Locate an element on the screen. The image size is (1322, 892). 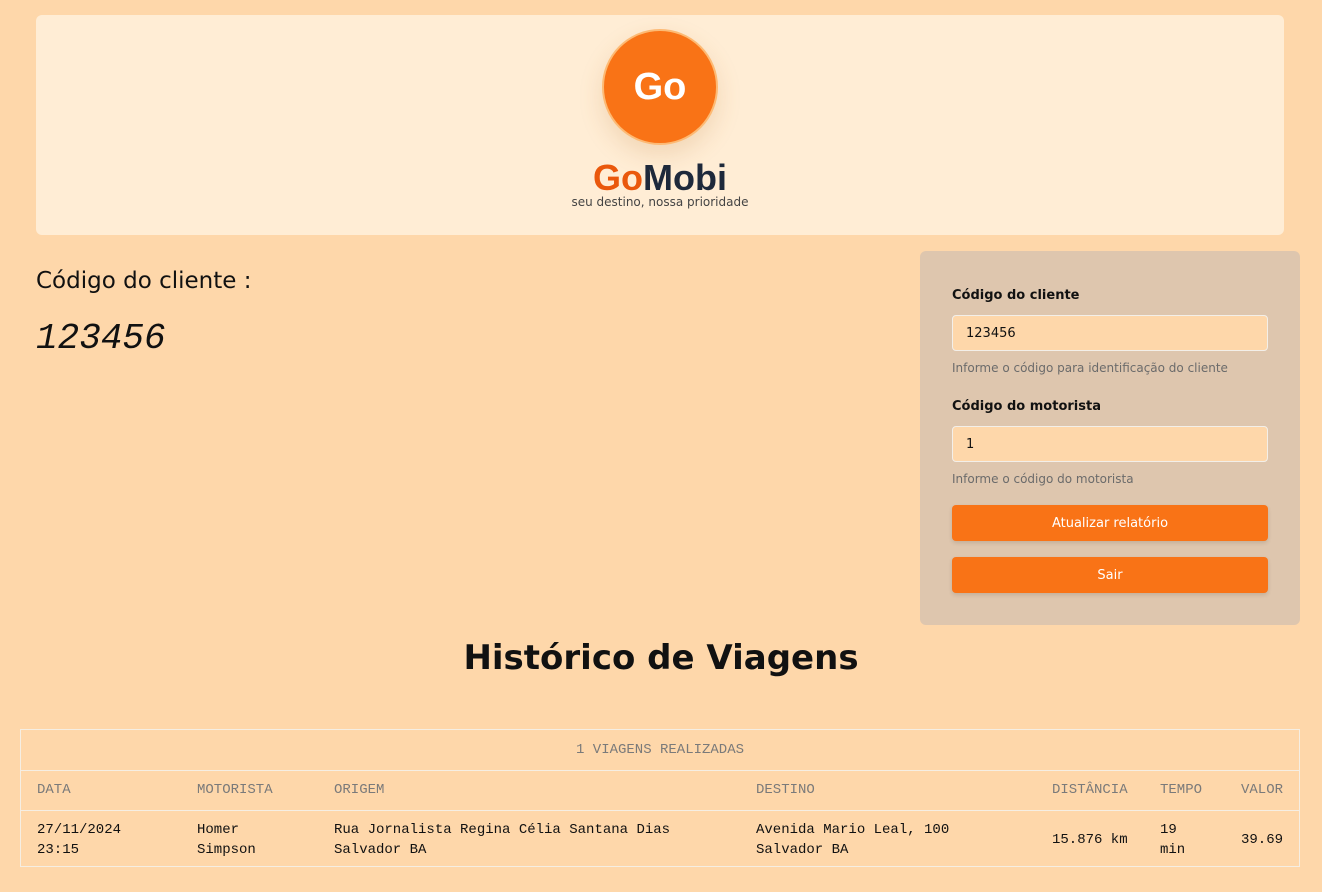
cell-data: 27/11/2024 23:15 is located at coordinates (79, 840).